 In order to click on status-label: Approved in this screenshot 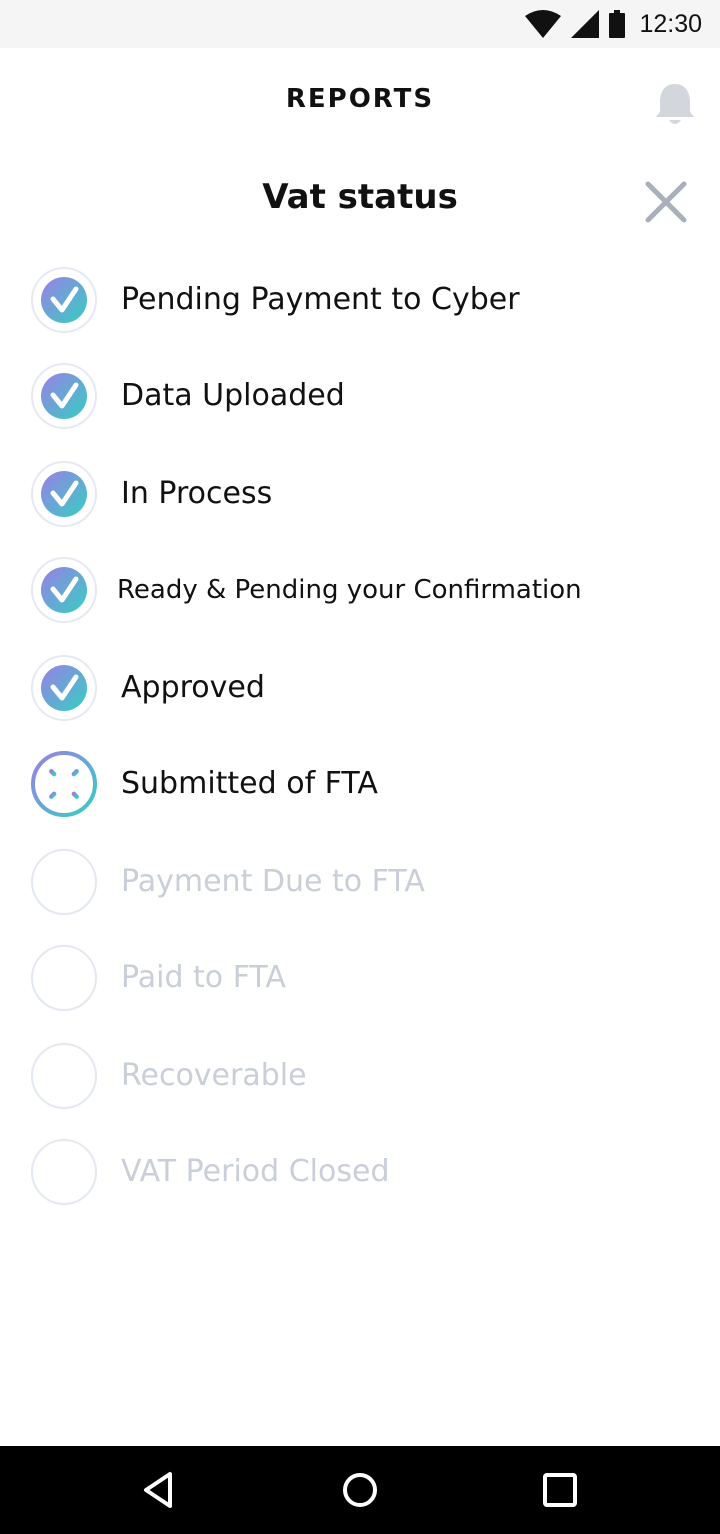, I will do `click(193, 687)`.